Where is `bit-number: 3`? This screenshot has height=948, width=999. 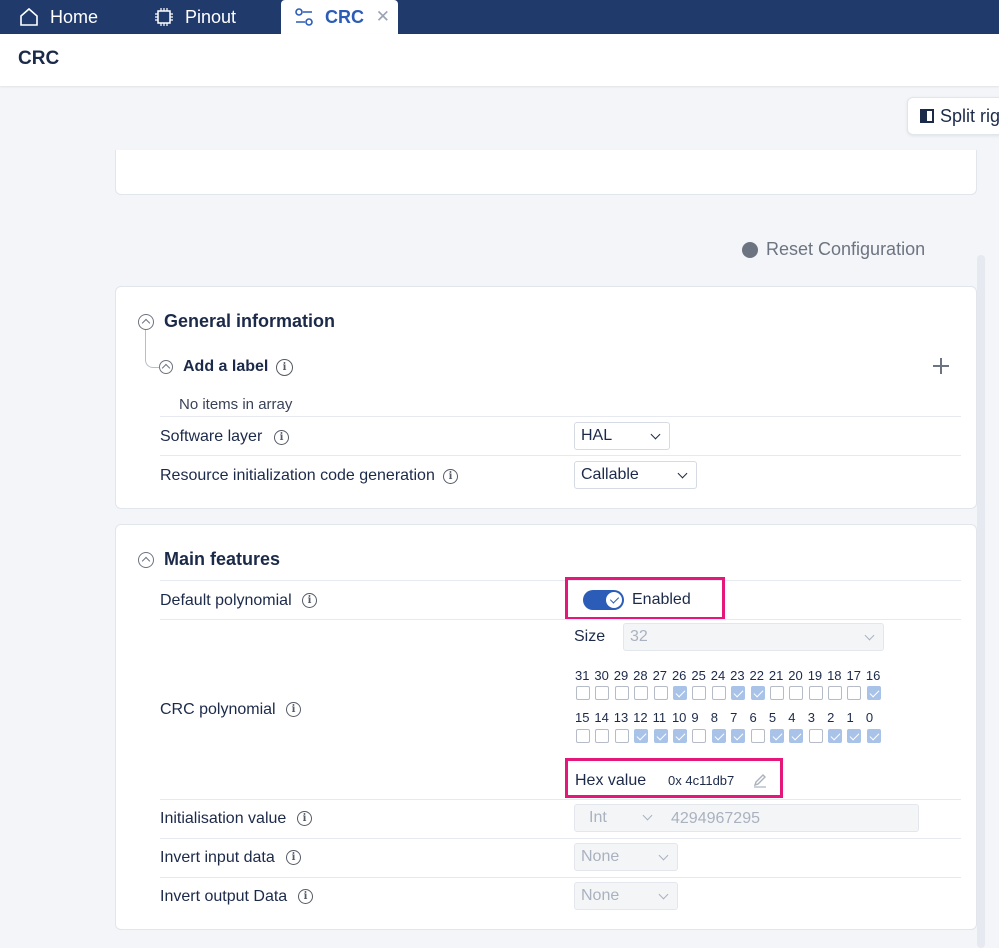 bit-number: 3 is located at coordinates (811, 717).